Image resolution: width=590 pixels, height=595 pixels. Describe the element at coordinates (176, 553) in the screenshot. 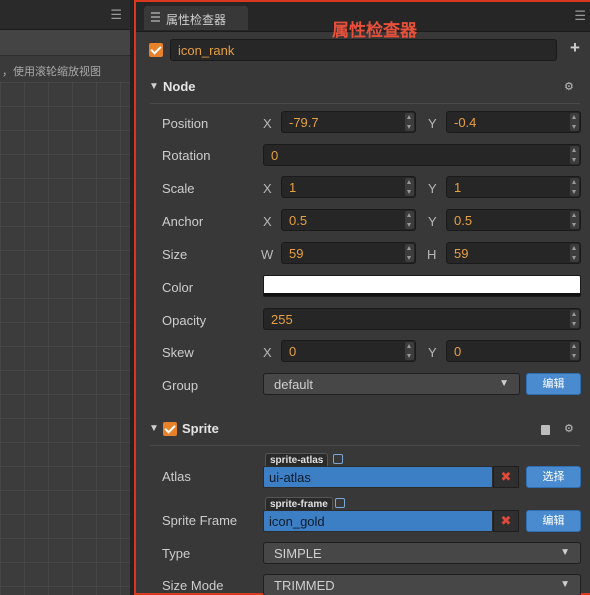

I see `type-label: Type` at that location.